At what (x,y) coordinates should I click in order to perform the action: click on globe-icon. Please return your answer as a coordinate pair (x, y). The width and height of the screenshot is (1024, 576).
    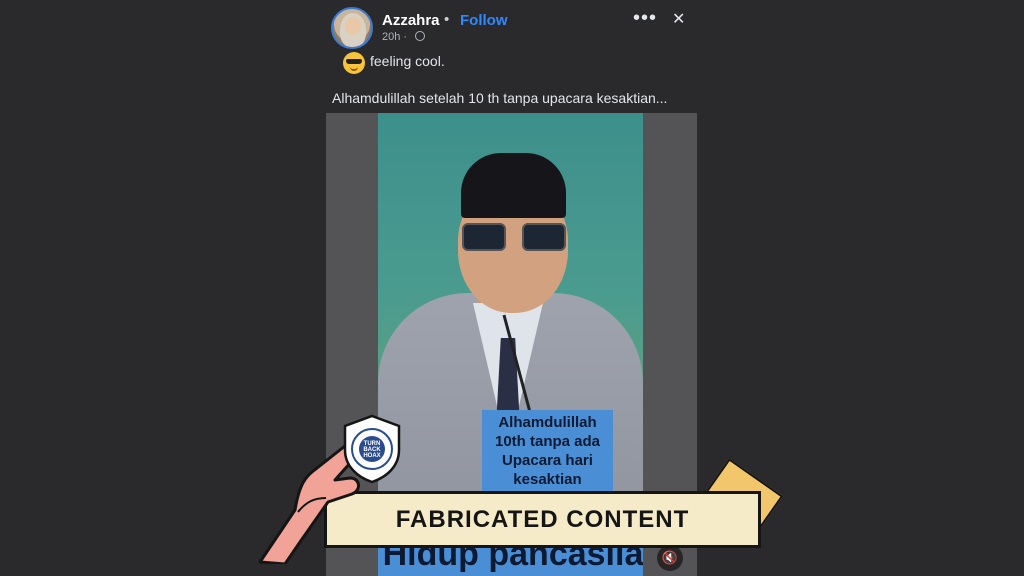
    Looking at the image, I should click on (420, 36).